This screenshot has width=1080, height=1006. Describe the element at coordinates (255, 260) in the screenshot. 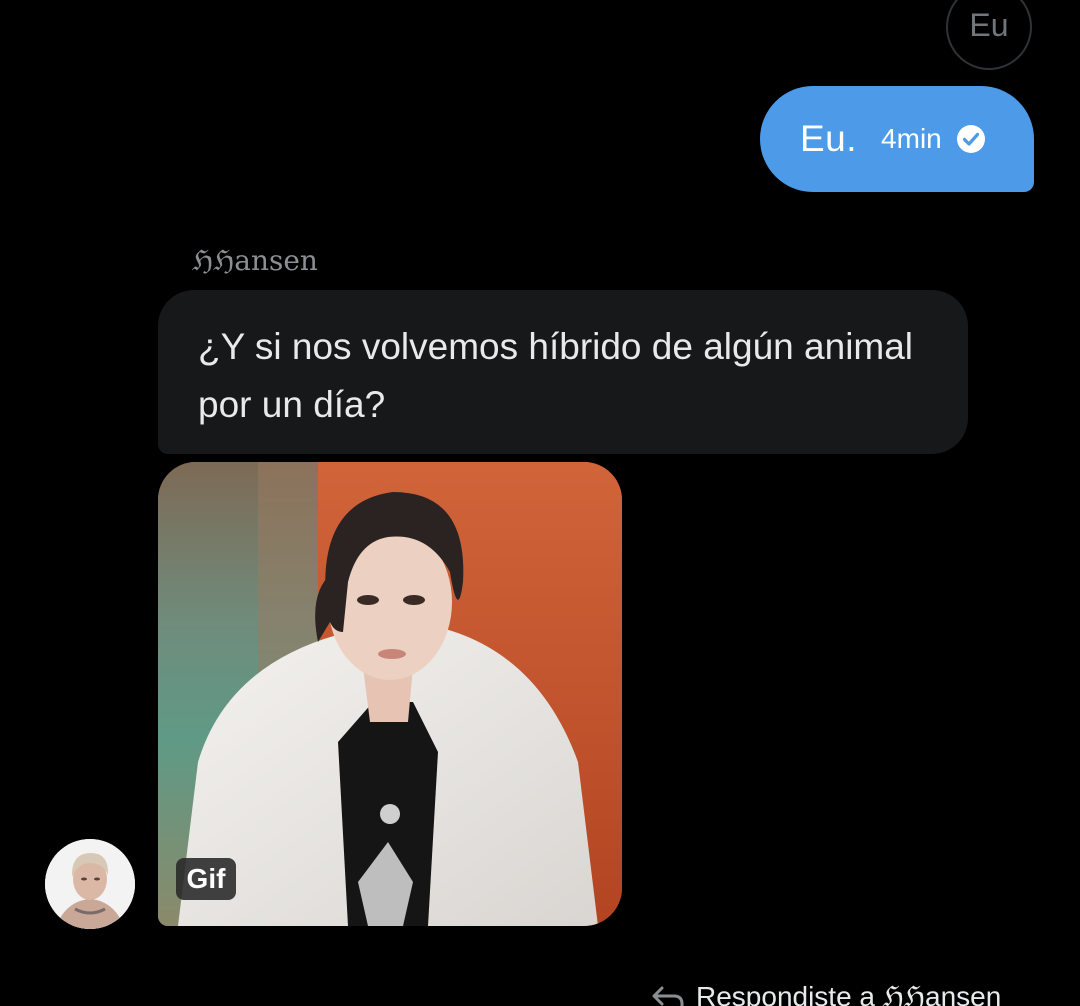

I see `sender-name: ℌℌansen` at that location.